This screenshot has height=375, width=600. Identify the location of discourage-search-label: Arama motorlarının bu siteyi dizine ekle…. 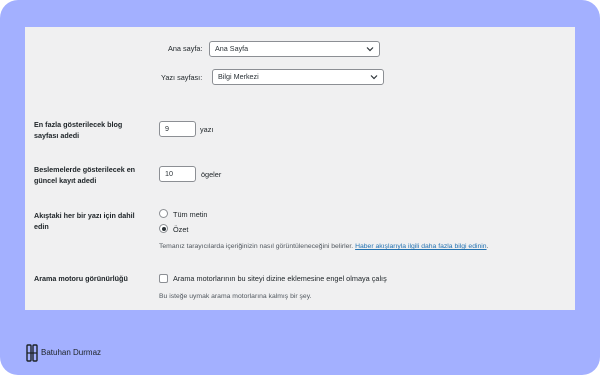
(280, 278).